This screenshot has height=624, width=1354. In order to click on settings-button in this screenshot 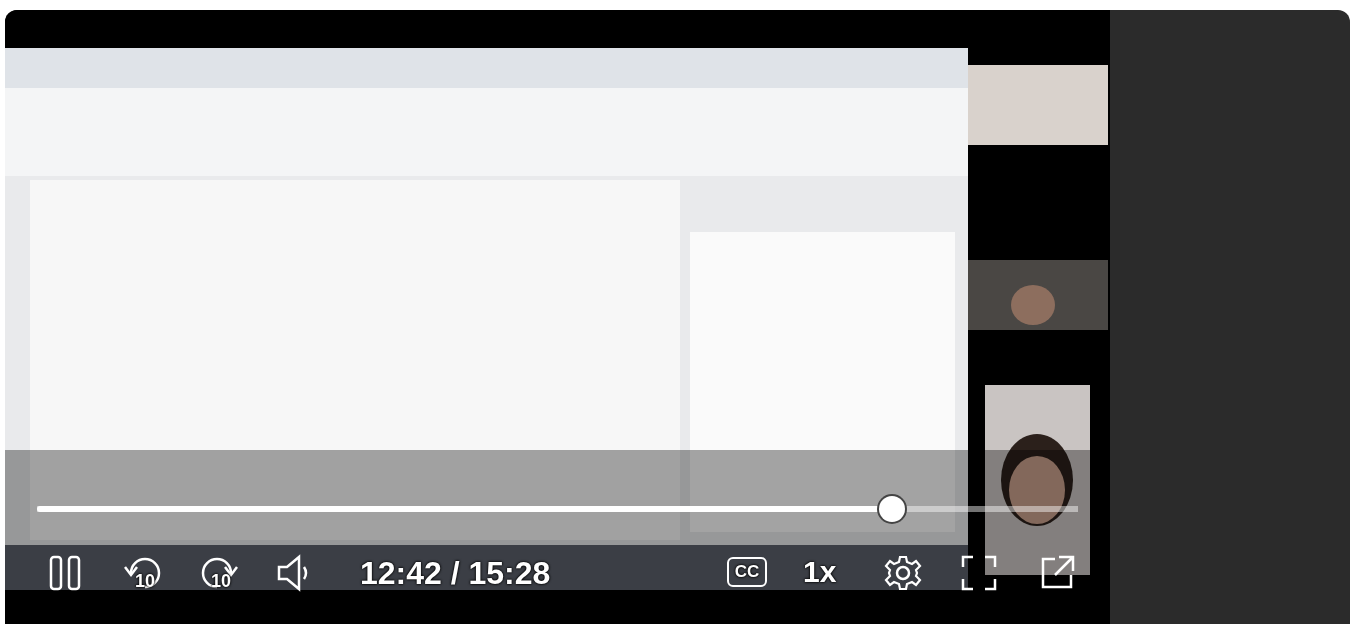, I will do `click(903, 573)`.